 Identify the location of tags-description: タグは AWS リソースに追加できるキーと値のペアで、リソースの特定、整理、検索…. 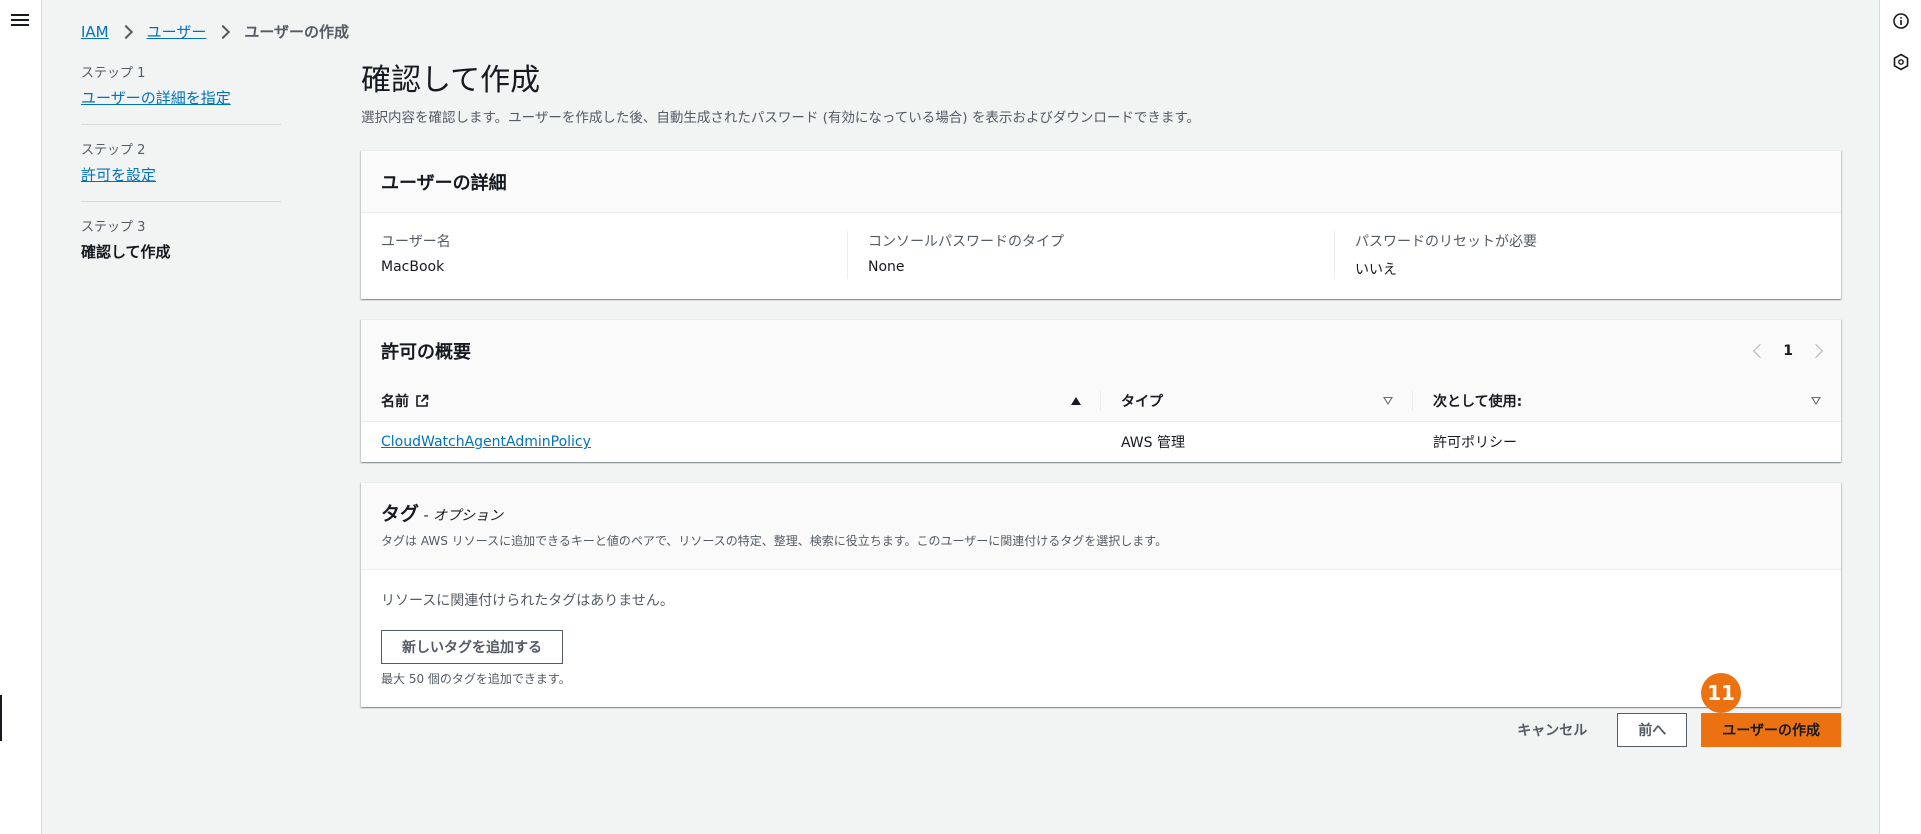
(774, 541).